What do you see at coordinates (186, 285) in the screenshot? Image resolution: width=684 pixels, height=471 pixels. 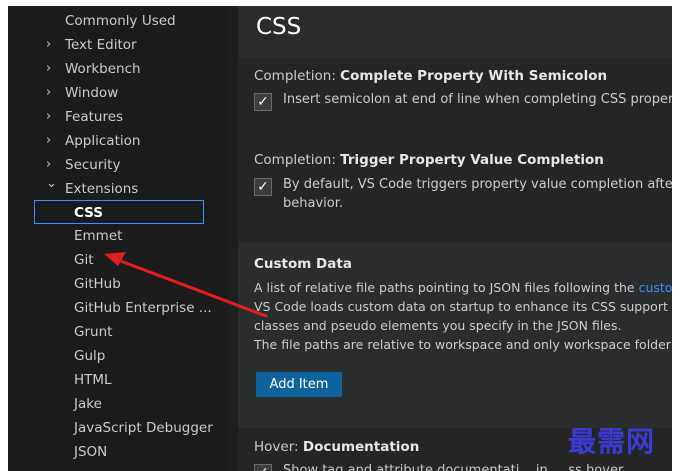 I see `annotation-arrow` at bounding box center [186, 285].